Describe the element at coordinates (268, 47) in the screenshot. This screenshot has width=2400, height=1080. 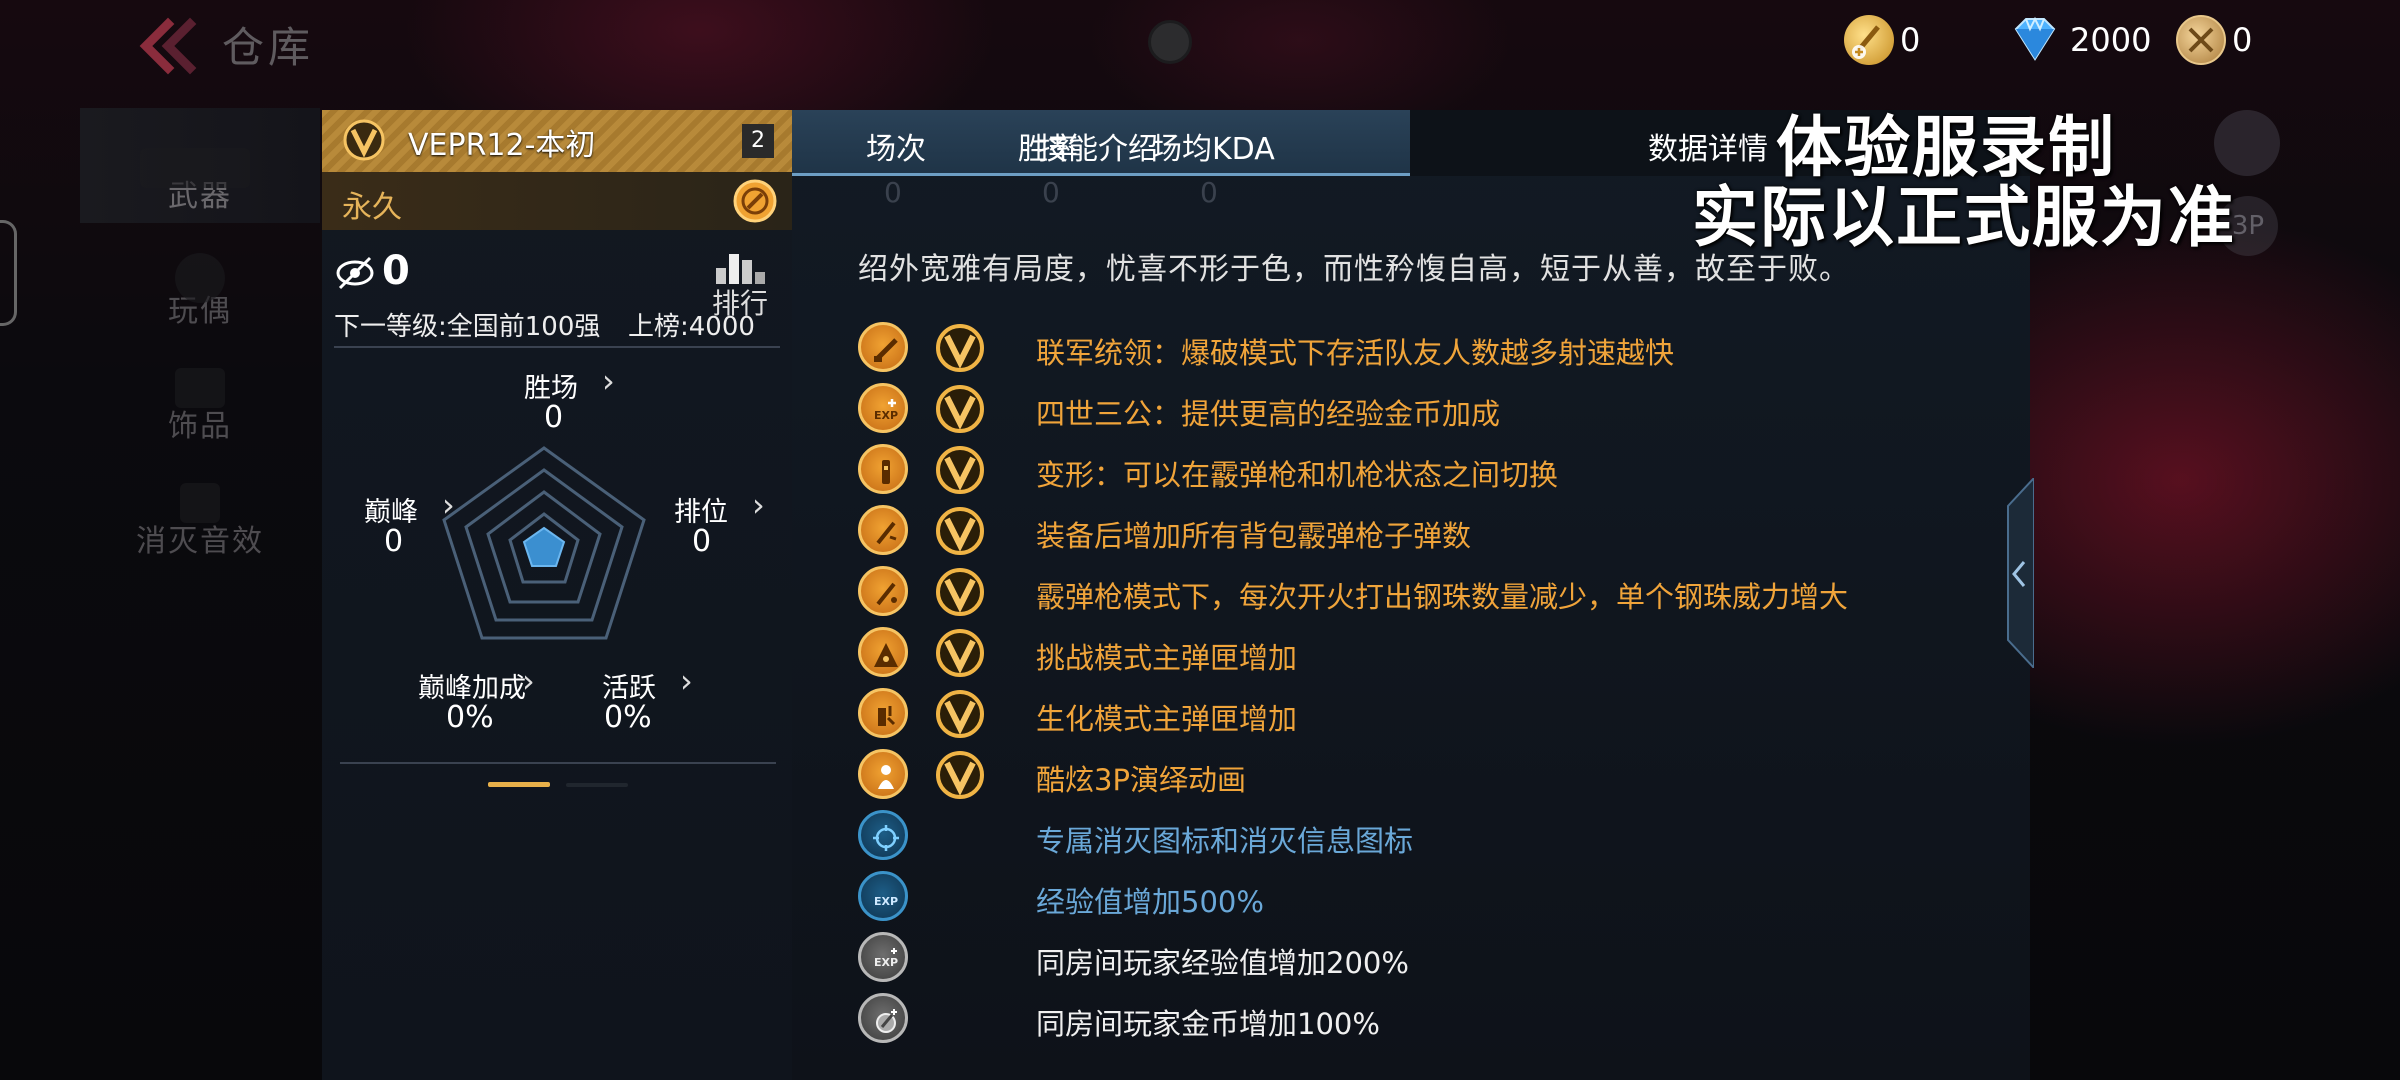
I see `page-title: 仓库` at that location.